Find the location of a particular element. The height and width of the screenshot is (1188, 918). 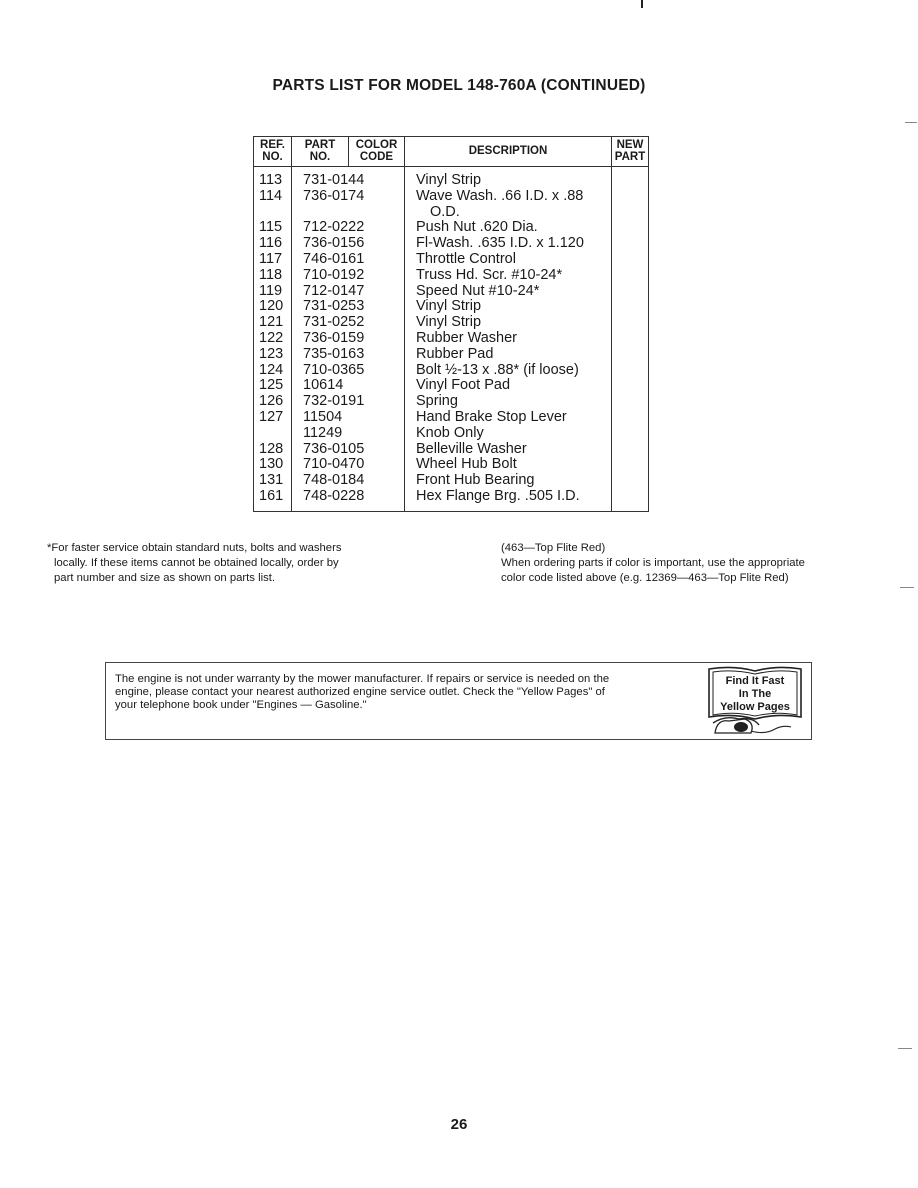

table-row: O.D. is located at coordinates (451, 212).